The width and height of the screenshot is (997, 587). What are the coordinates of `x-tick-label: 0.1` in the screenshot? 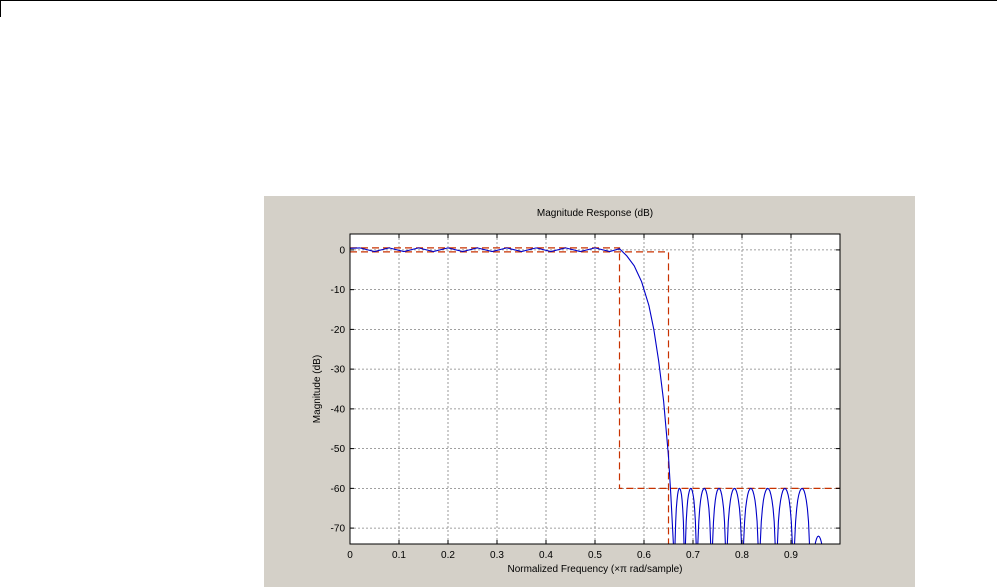 It's located at (399, 555).